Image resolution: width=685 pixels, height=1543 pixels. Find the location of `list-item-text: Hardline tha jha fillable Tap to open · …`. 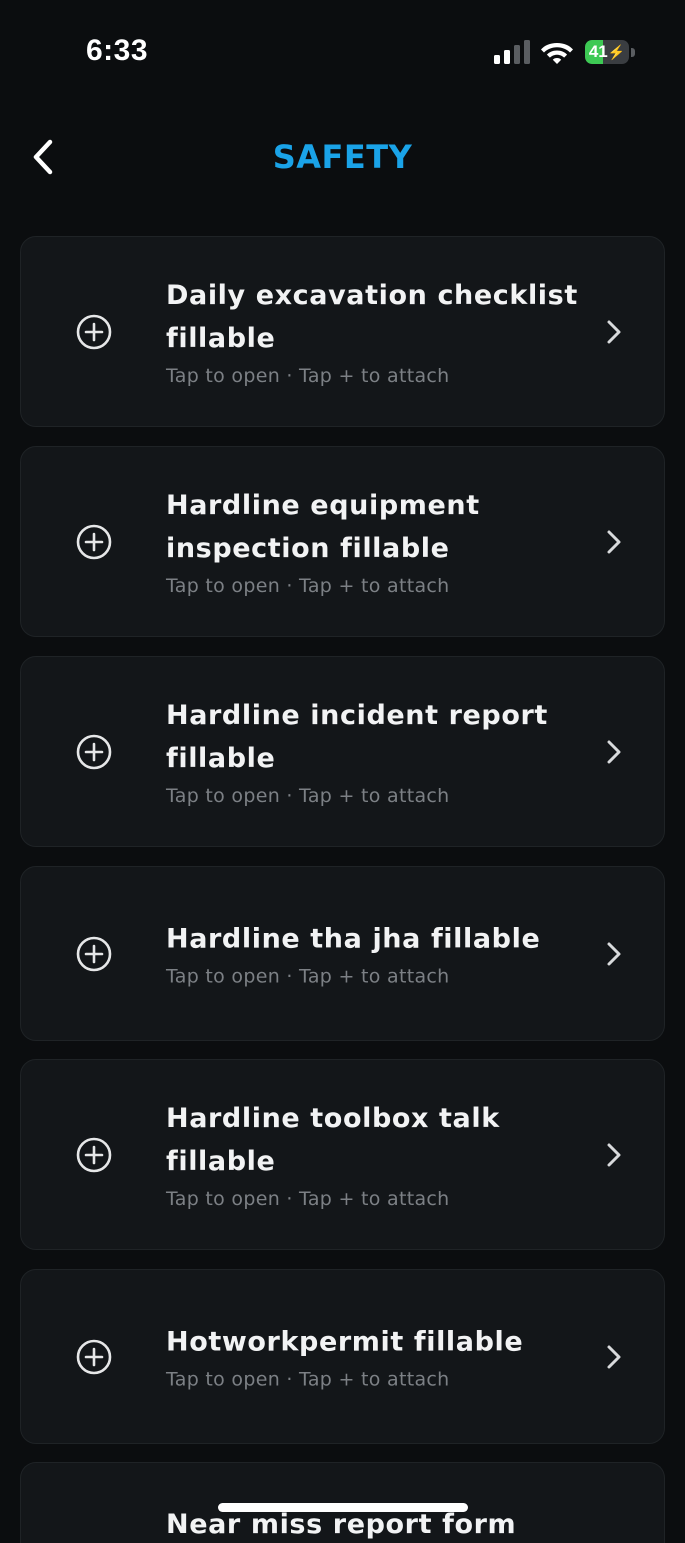

list-item-text: Hardline tha jha fillable Tap to open · … is located at coordinates (376, 953).